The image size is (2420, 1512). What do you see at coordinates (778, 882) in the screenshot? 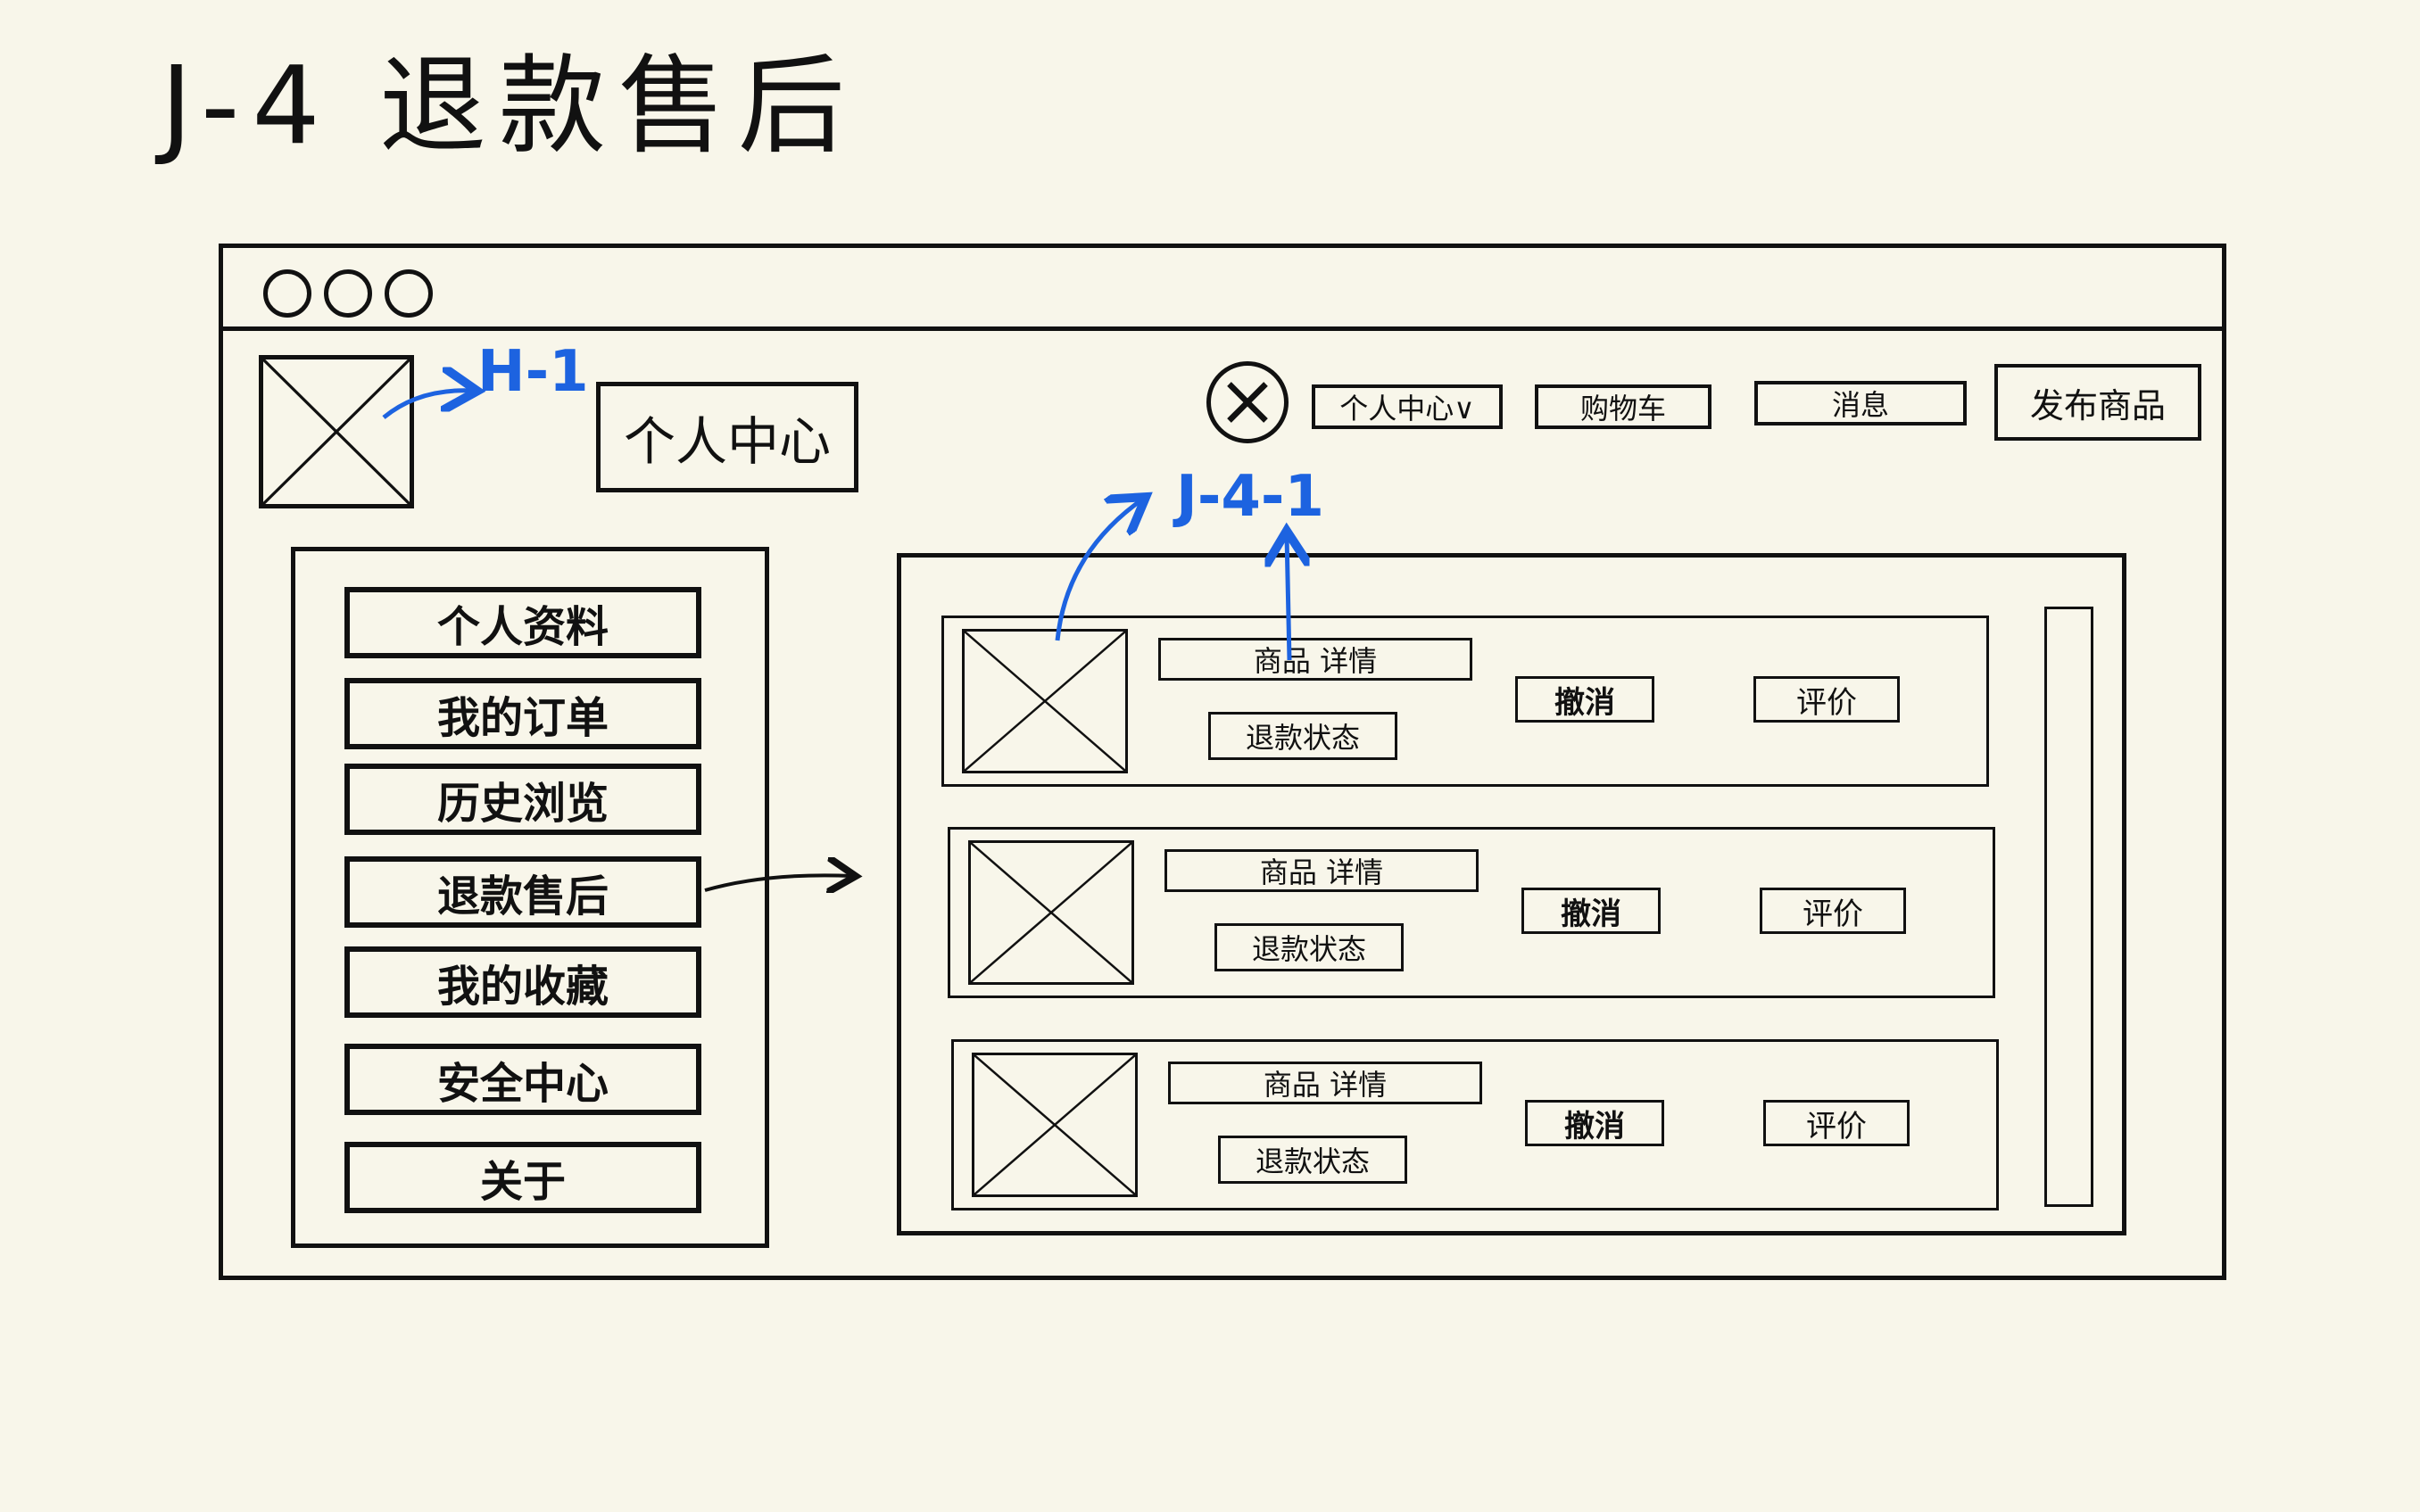
I see `arrow-refund-to-content` at bounding box center [778, 882].